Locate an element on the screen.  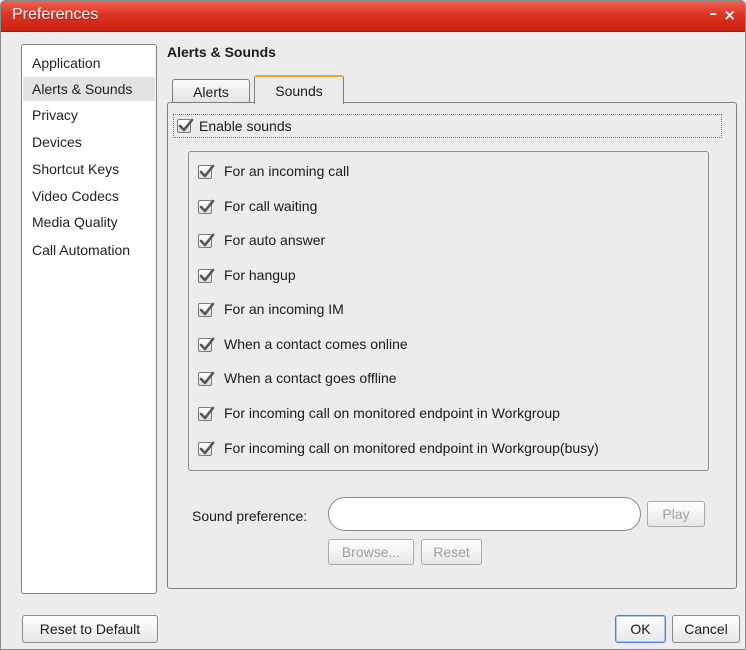
option-label: When a contact goes offline is located at coordinates (310, 378).